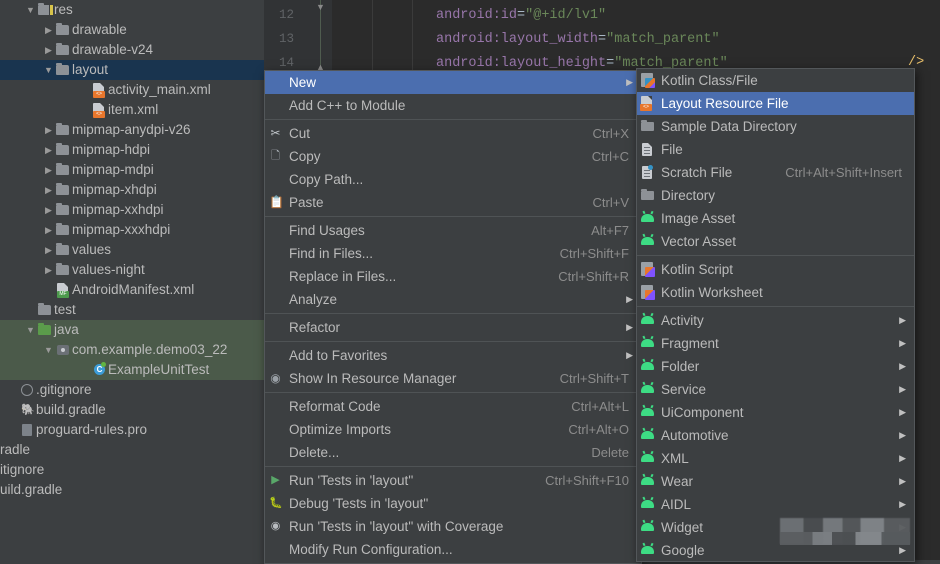 The width and height of the screenshot is (940, 564). What do you see at coordinates (453, 406) in the screenshot?
I see `menu-item: Reformat Code Ctrl+Alt+L` at bounding box center [453, 406].